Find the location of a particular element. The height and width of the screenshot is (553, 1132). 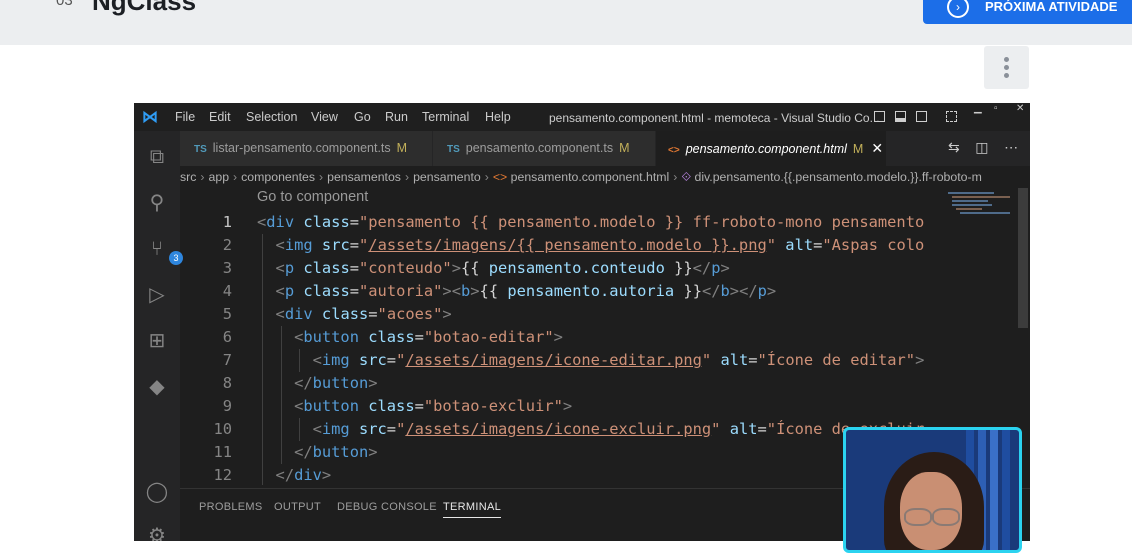

code-line: 9 <button class="botao-excluir"> is located at coordinates (560, 406).